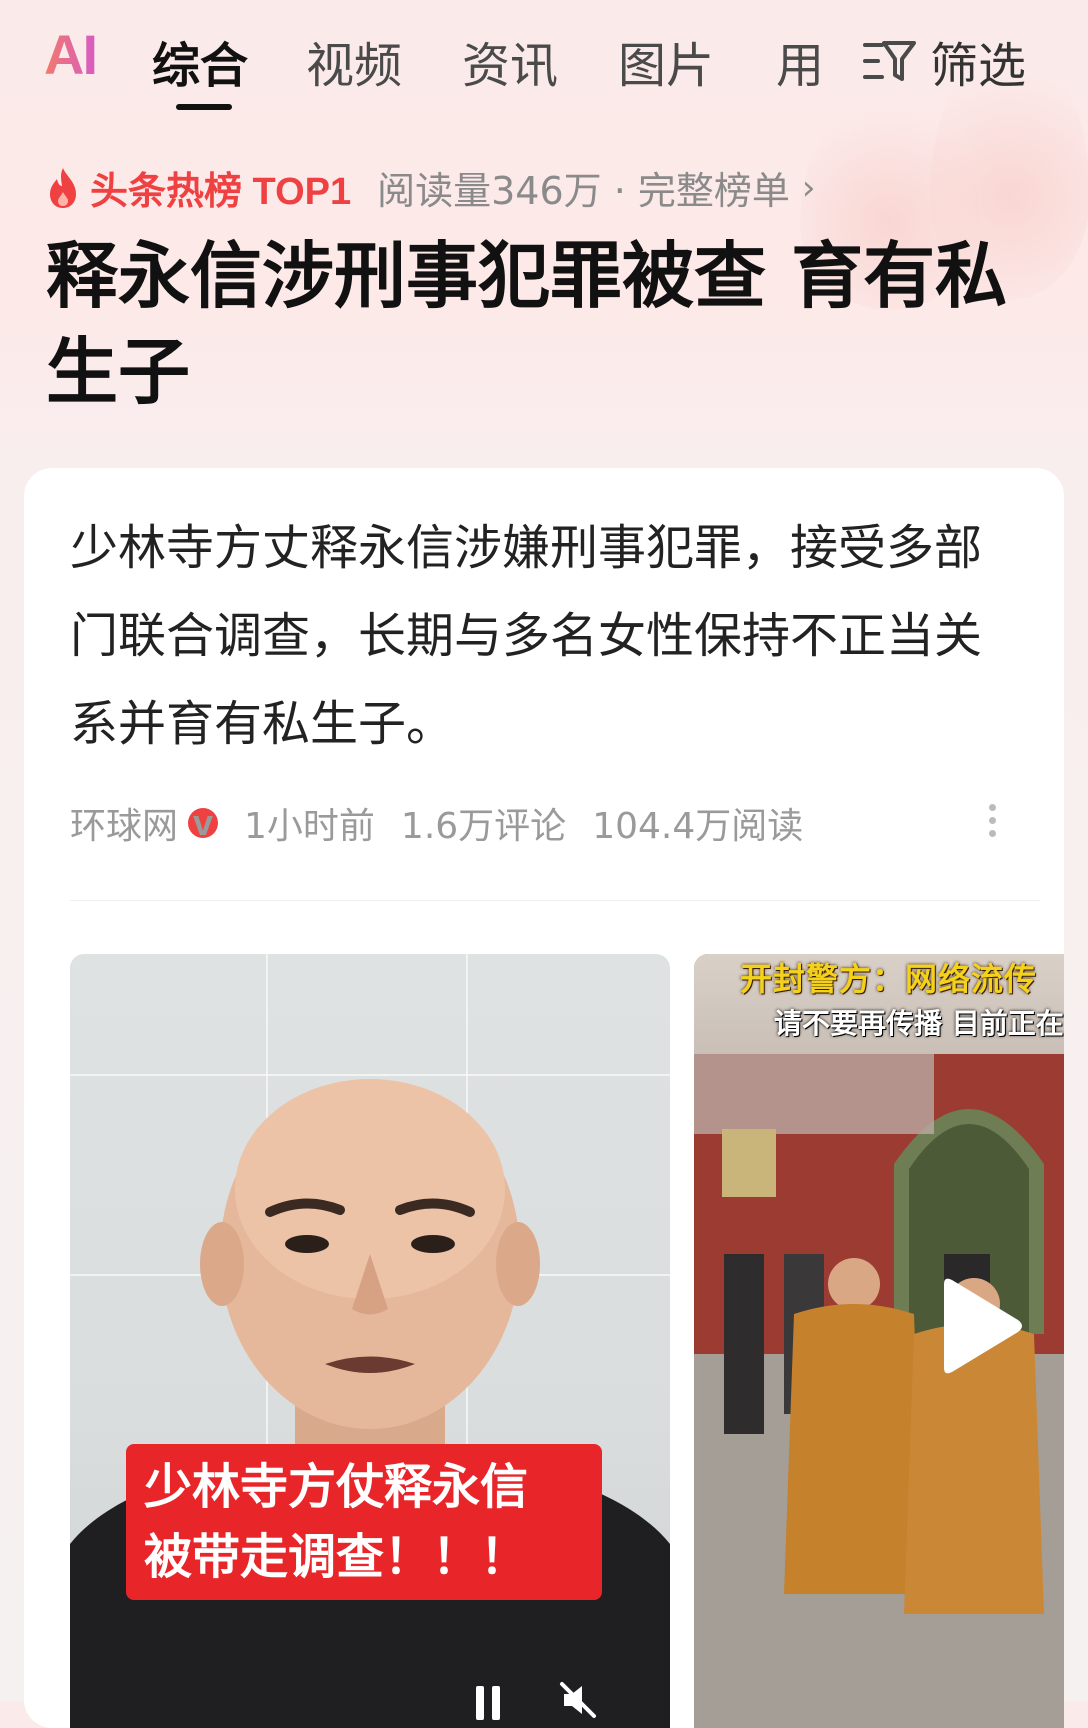 This screenshot has width=1088, height=1728. What do you see at coordinates (992, 823) in the screenshot?
I see `more-options-icon` at bounding box center [992, 823].